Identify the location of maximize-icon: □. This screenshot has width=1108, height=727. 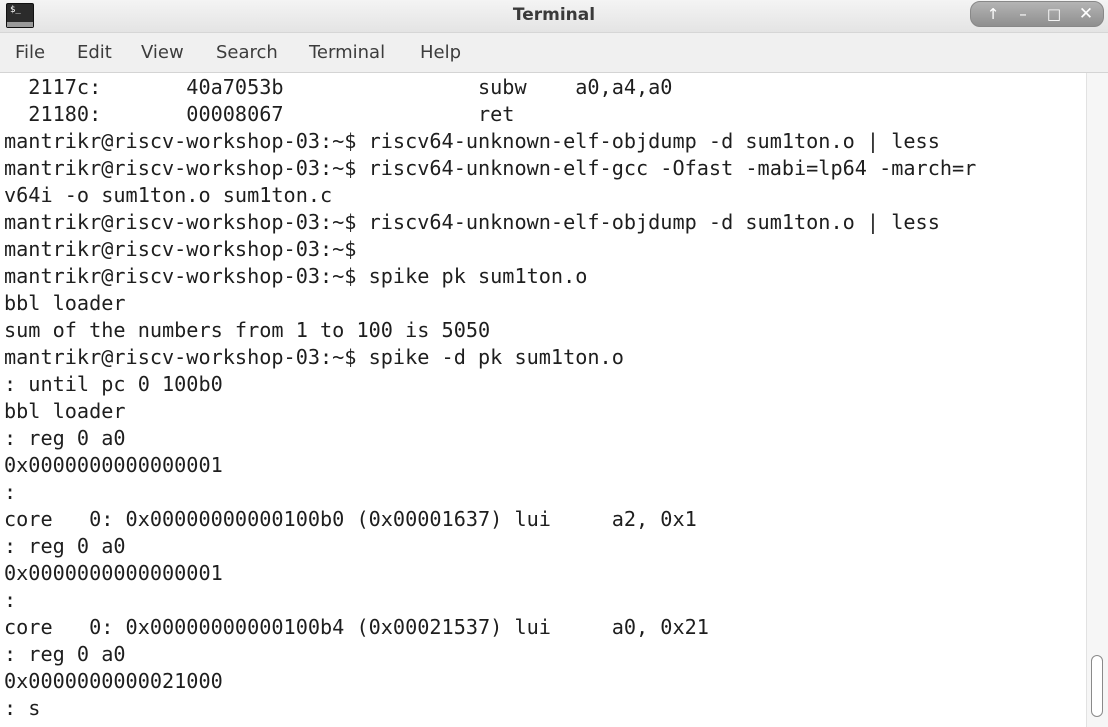
(1054, 14).